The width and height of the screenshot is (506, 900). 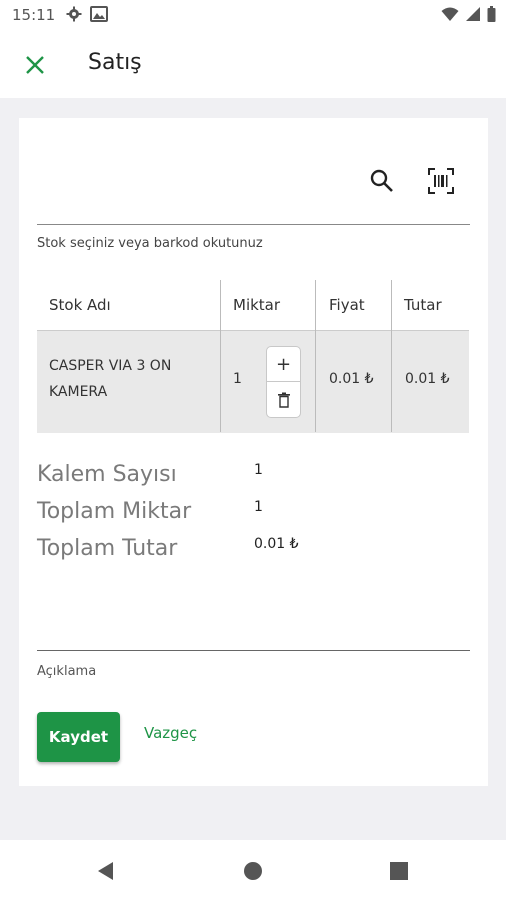 I want to click on item-total: 0.01 ₺, so click(x=427, y=379).